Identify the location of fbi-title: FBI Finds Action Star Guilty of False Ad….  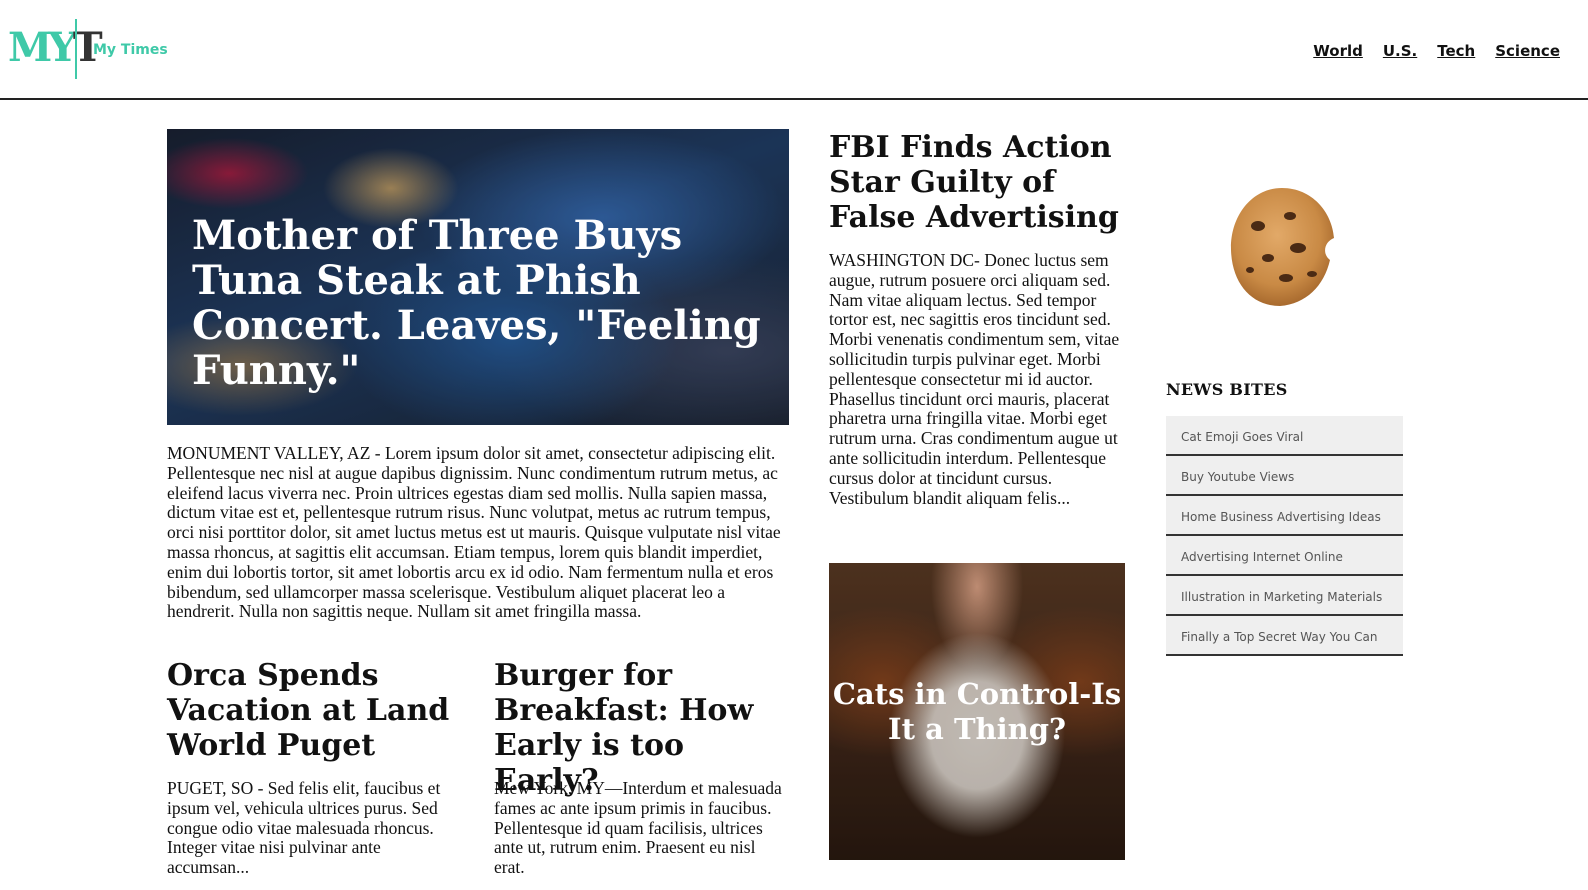
(979, 182).